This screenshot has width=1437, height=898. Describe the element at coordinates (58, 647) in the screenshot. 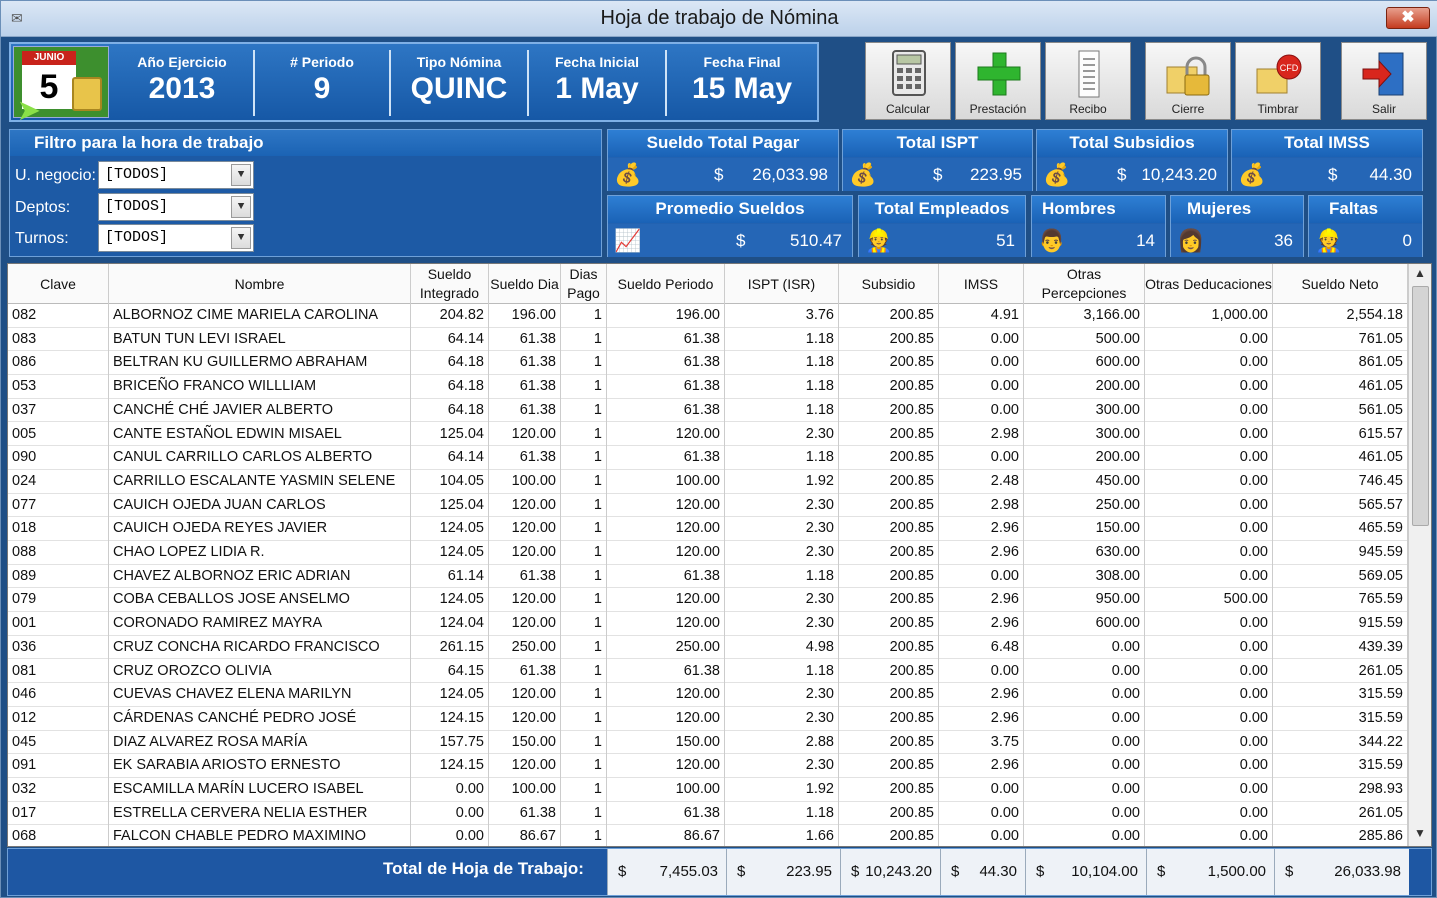

I see `cell-clave: 036` at that location.